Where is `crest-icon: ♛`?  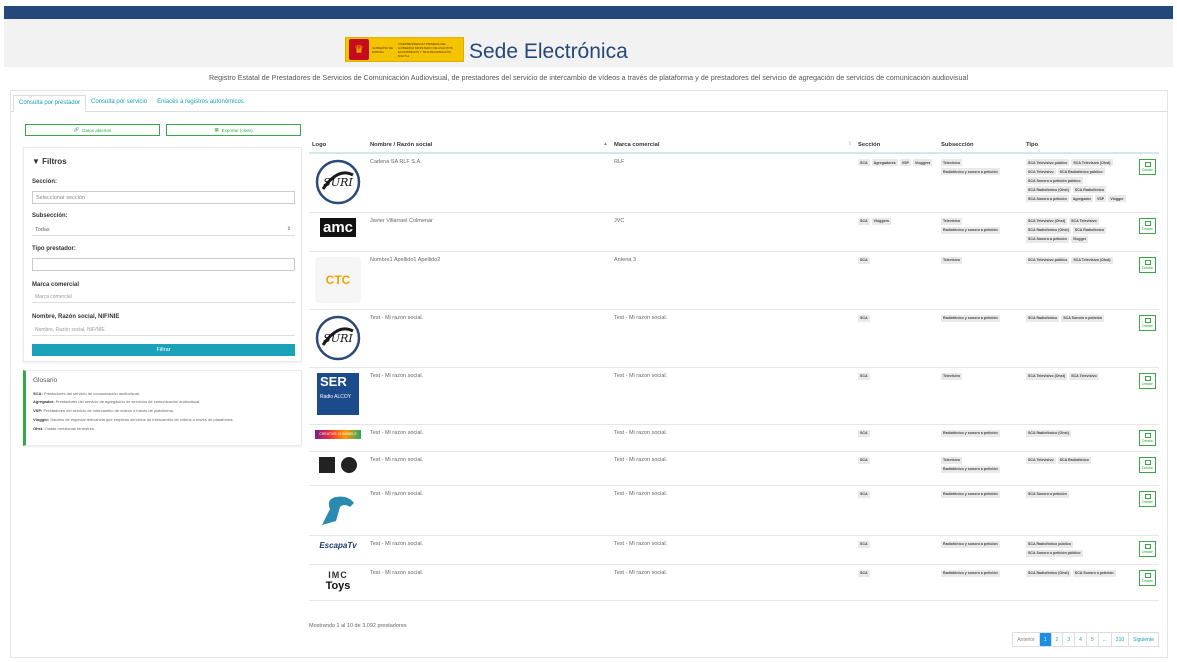
crest-icon: ♛ is located at coordinates (359, 49).